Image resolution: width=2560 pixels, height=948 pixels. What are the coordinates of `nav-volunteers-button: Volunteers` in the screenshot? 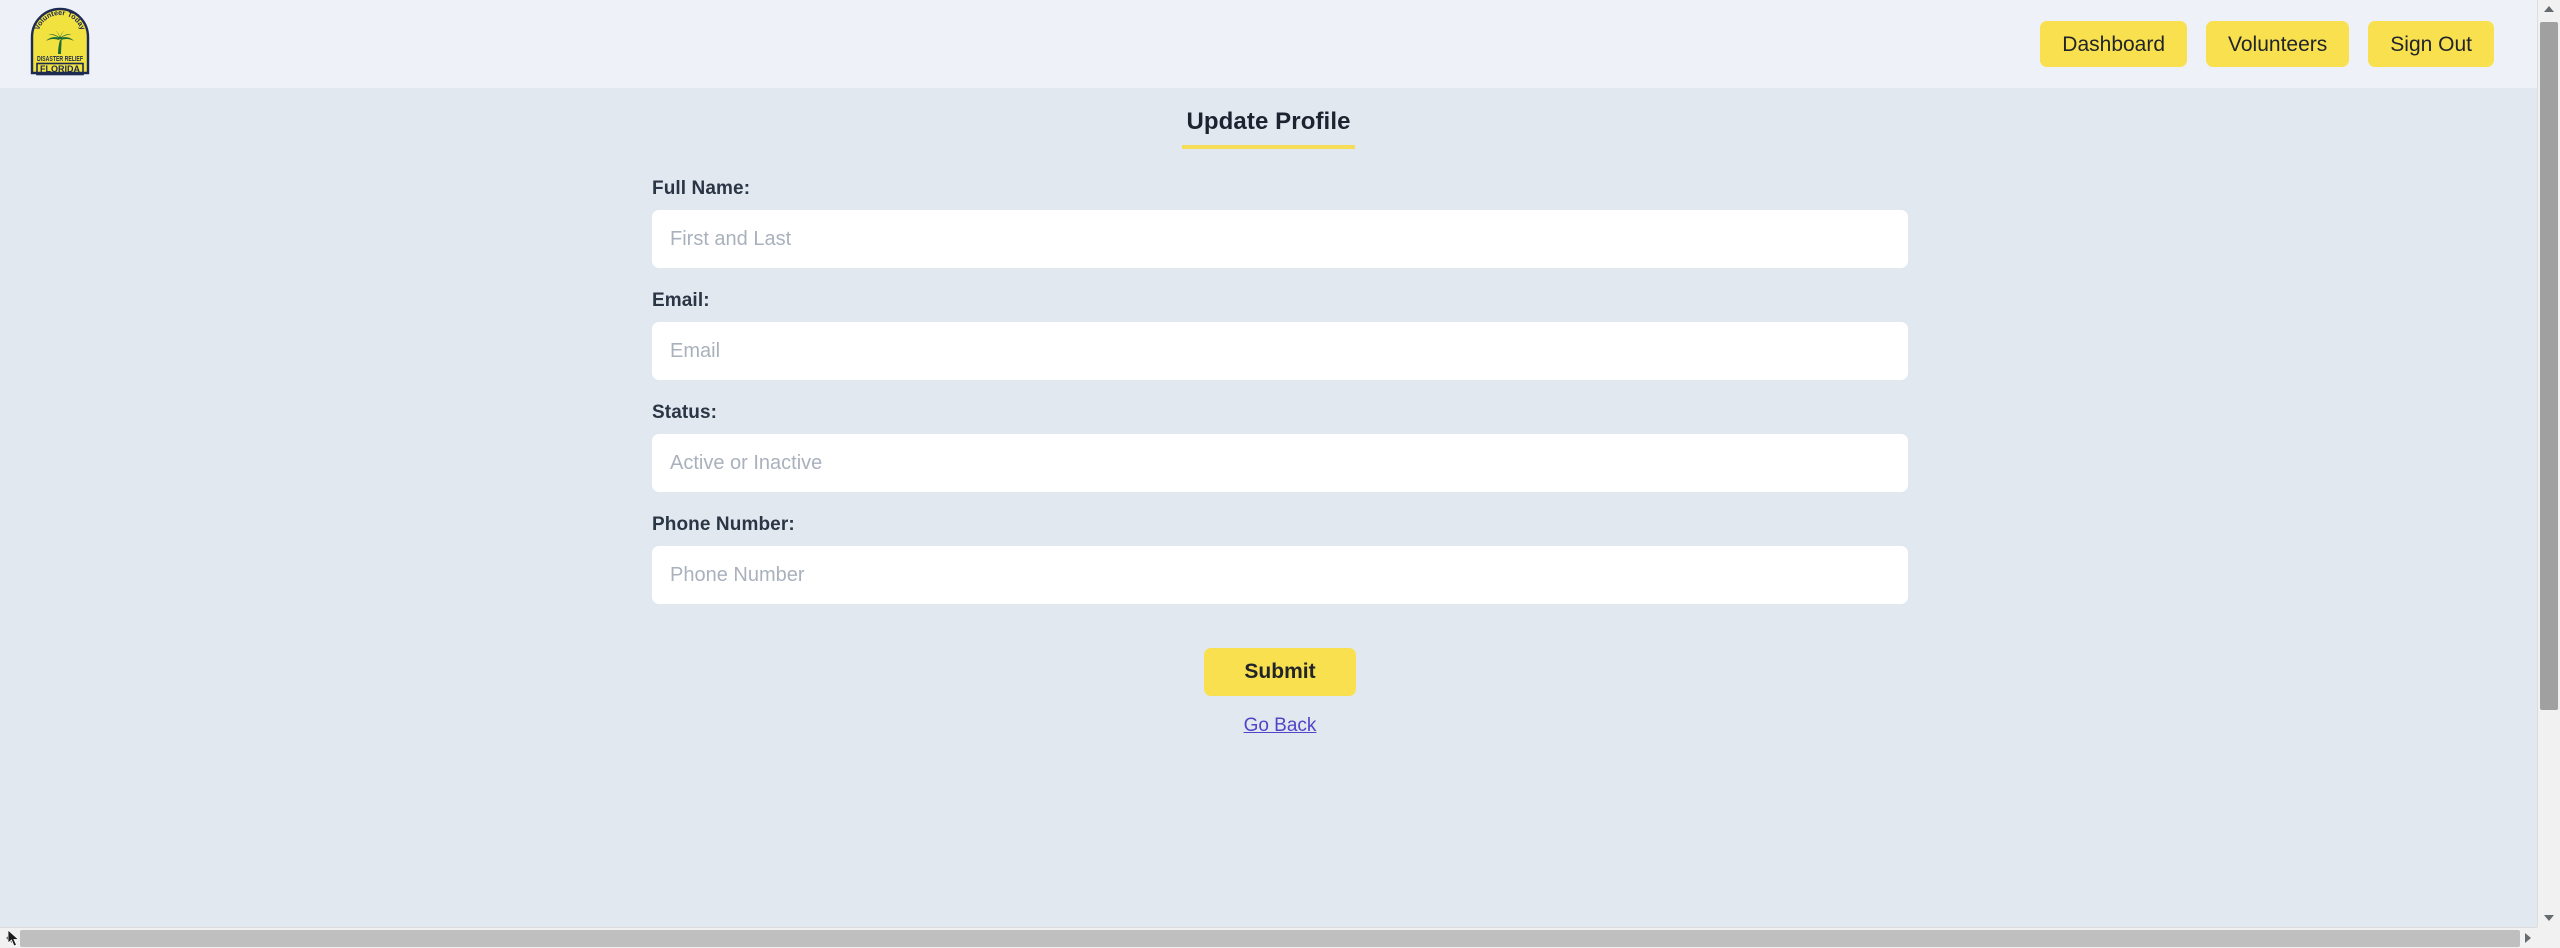 It's located at (2278, 44).